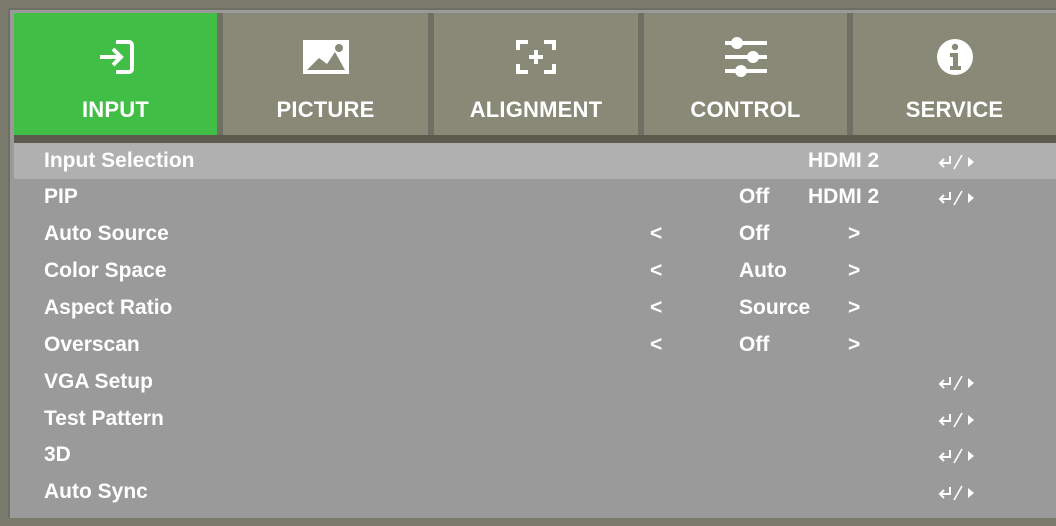 The image size is (1056, 526). What do you see at coordinates (745, 109) in the screenshot?
I see `tab-label: CONTROL` at bounding box center [745, 109].